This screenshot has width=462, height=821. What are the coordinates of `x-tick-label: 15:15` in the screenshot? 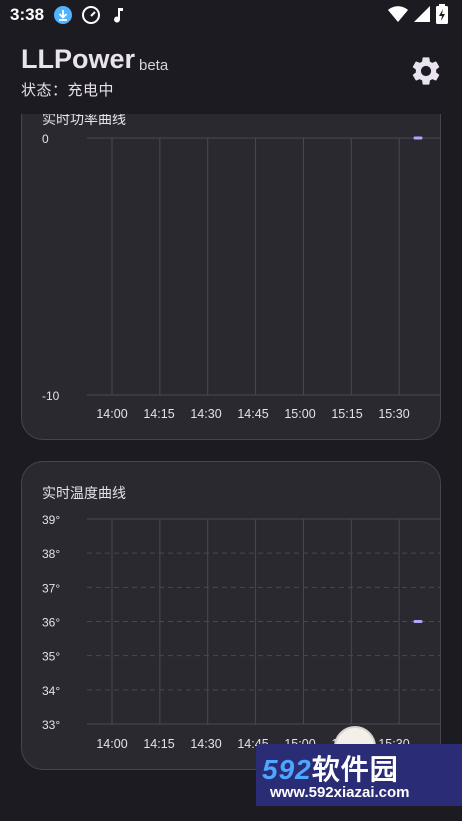 It's located at (346, 414).